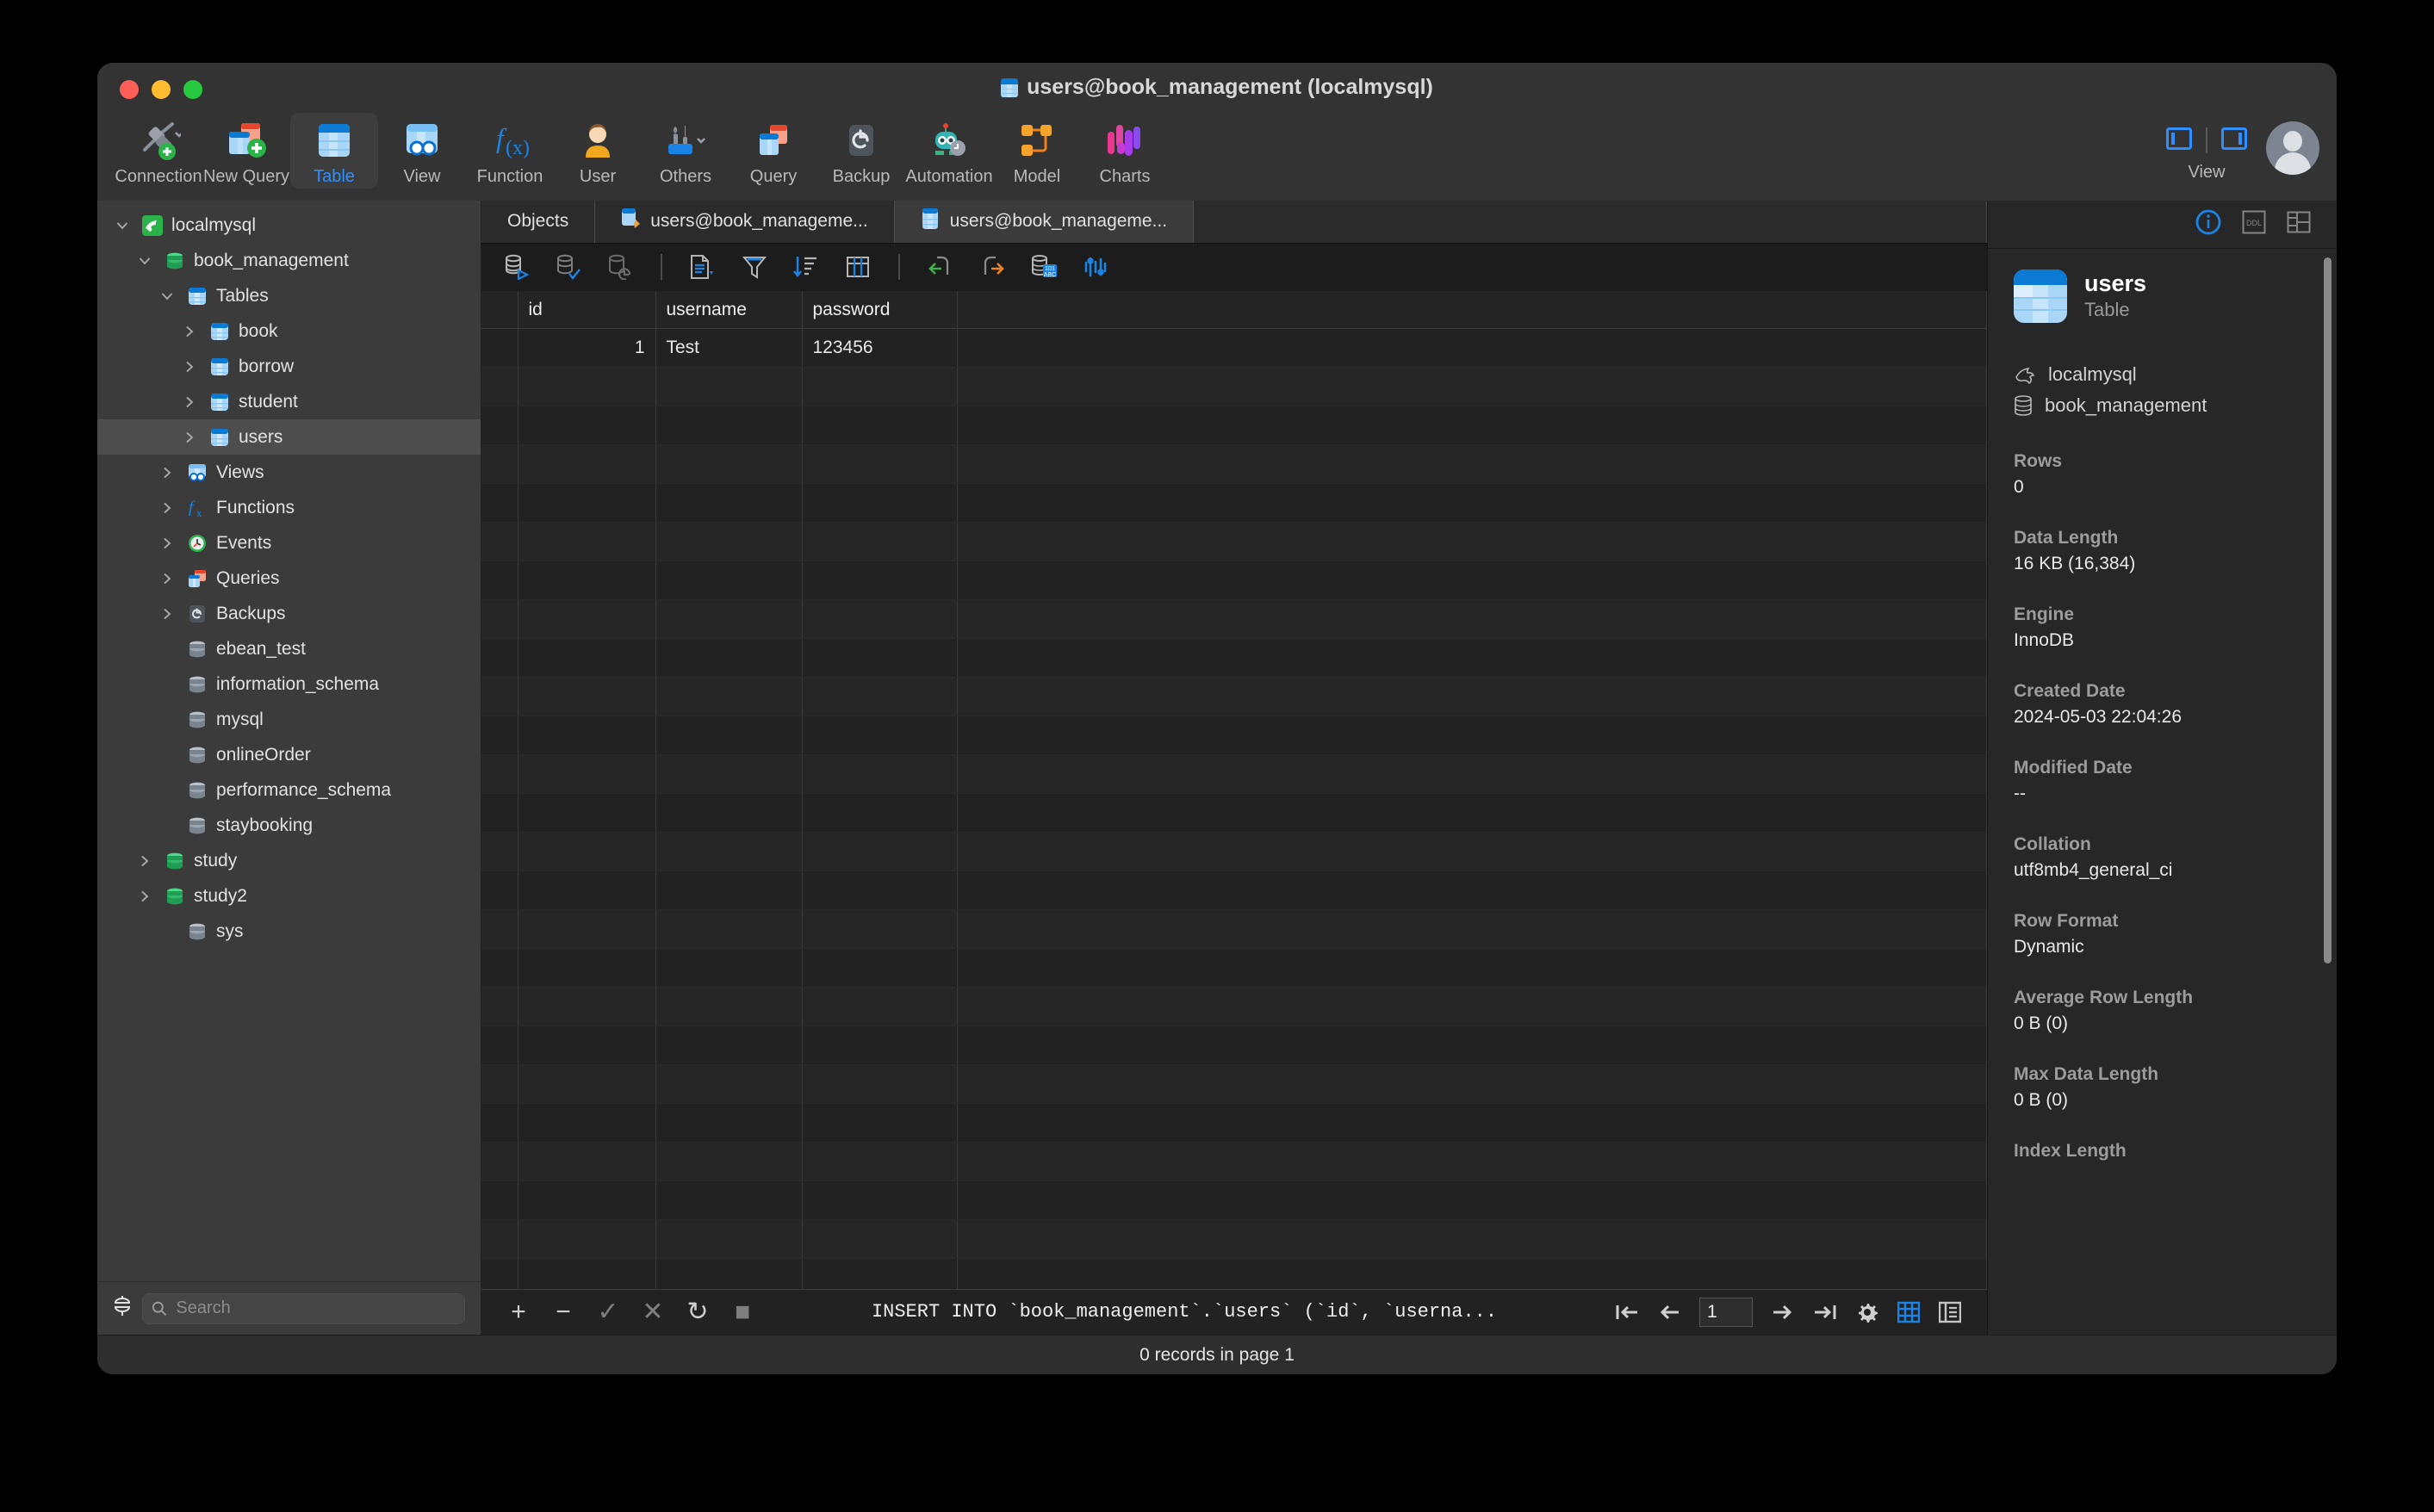 The image size is (2434, 1512). Describe the element at coordinates (697, 1311) in the screenshot. I see `refresh-button: ↻` at that location.